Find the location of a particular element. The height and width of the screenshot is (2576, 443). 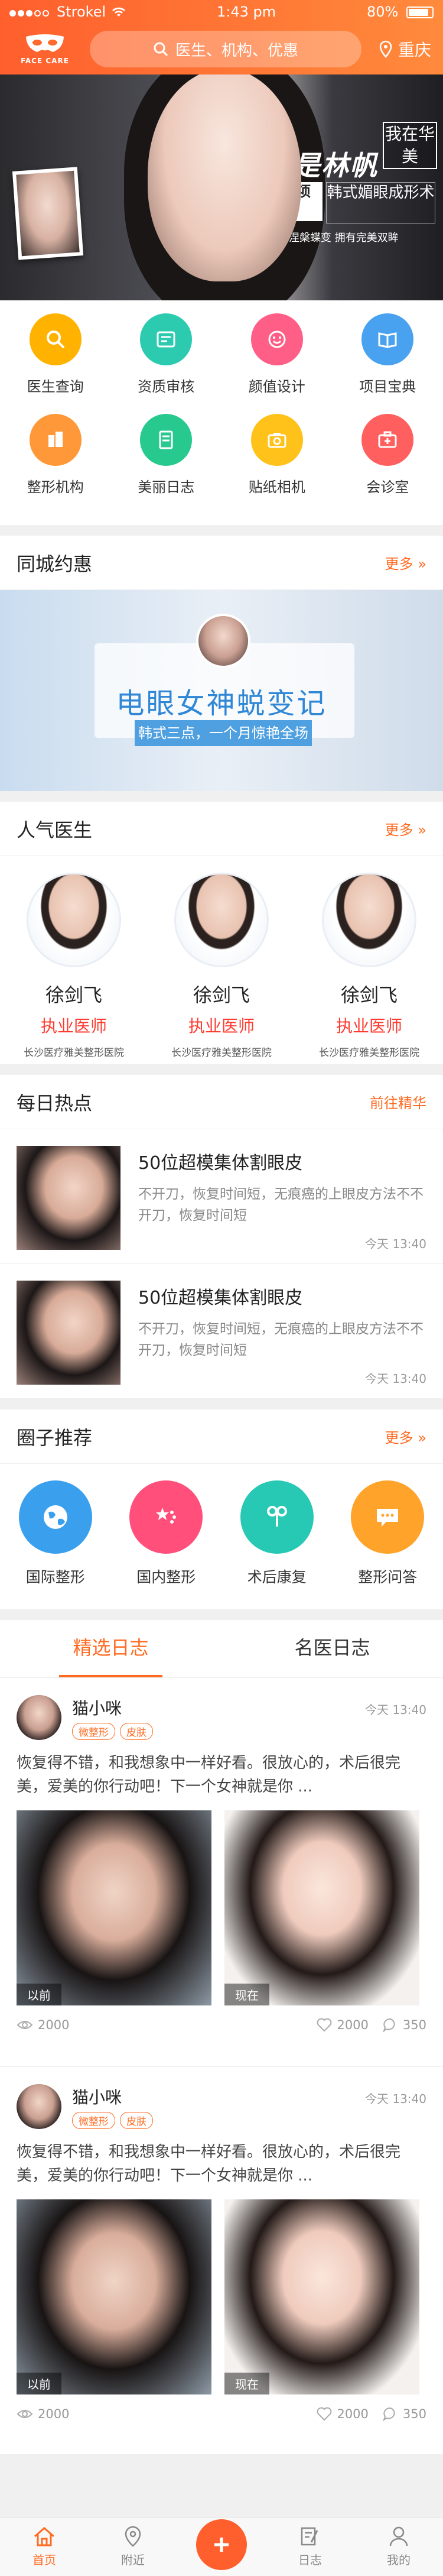

grid-item-qualification: 资质审核 is located at coordinates (166, 363).